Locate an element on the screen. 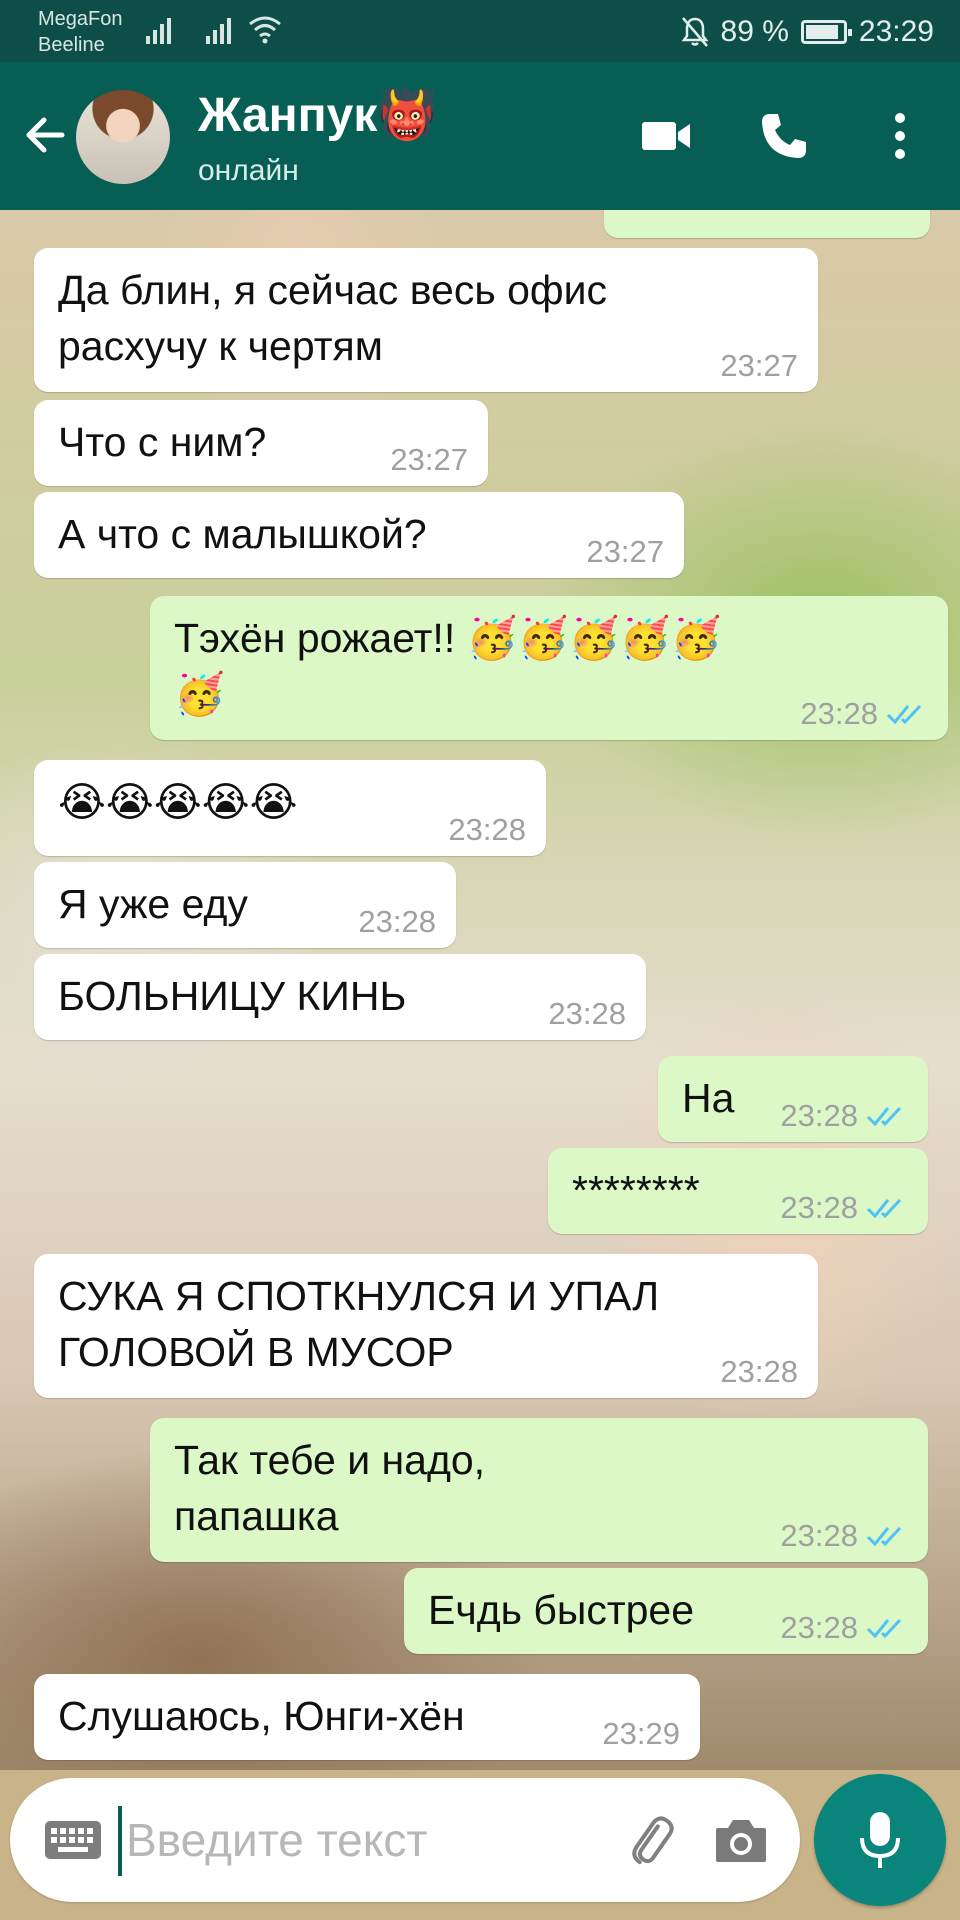  message-bubble-incoming: Слушаюсь, Юнги-хён 23:29 is located at coordinates (367, 1717).